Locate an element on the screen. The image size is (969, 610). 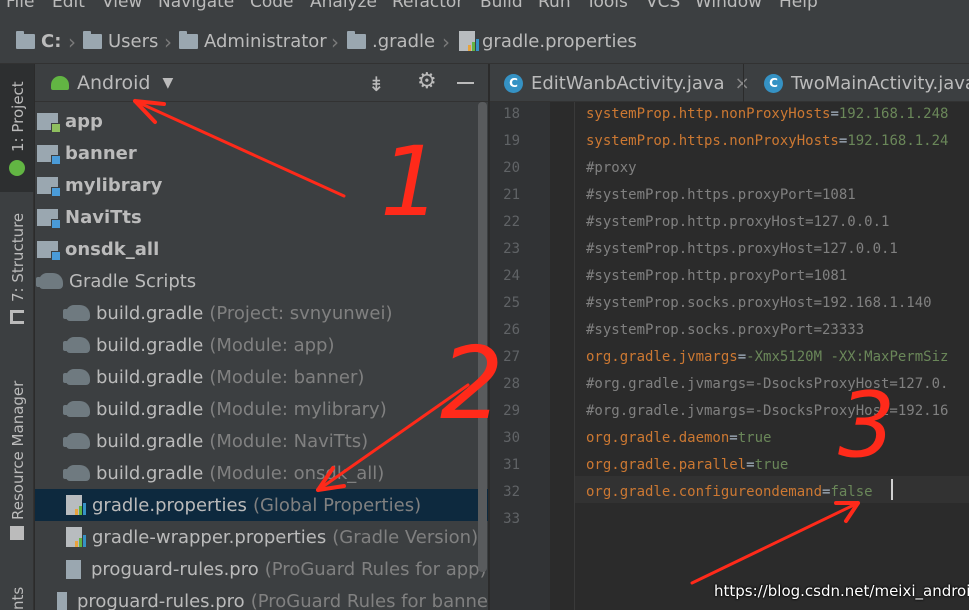
menu-run: Run is located at coordinates (554, 6).